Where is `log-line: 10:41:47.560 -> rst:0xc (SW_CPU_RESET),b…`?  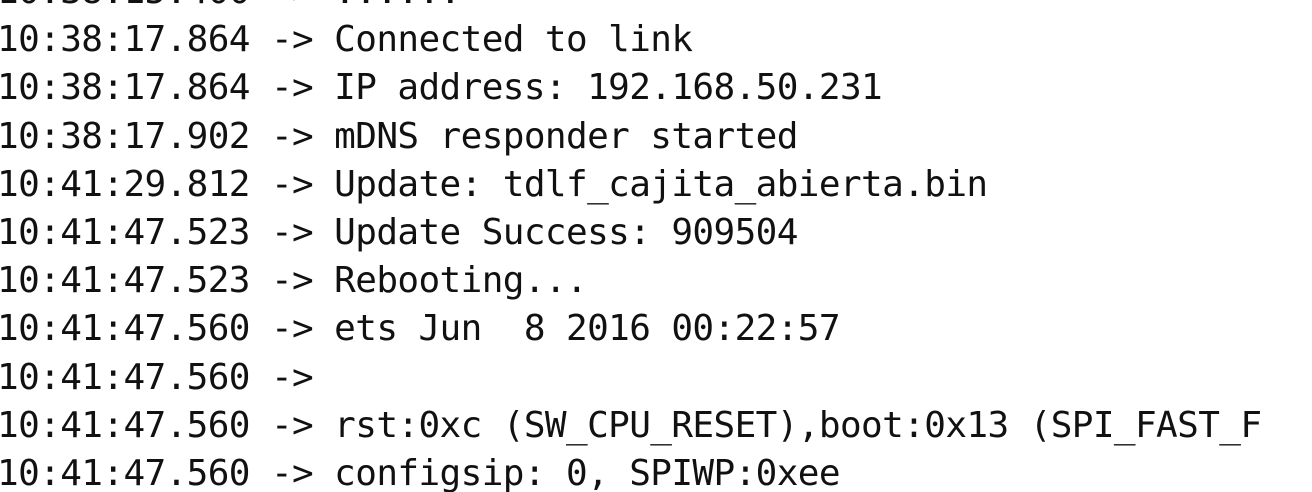 log-line: 10:41:47.560 -> rst:0xc (SW_CPU_RESET),b… is located at coordinates (631, 425).